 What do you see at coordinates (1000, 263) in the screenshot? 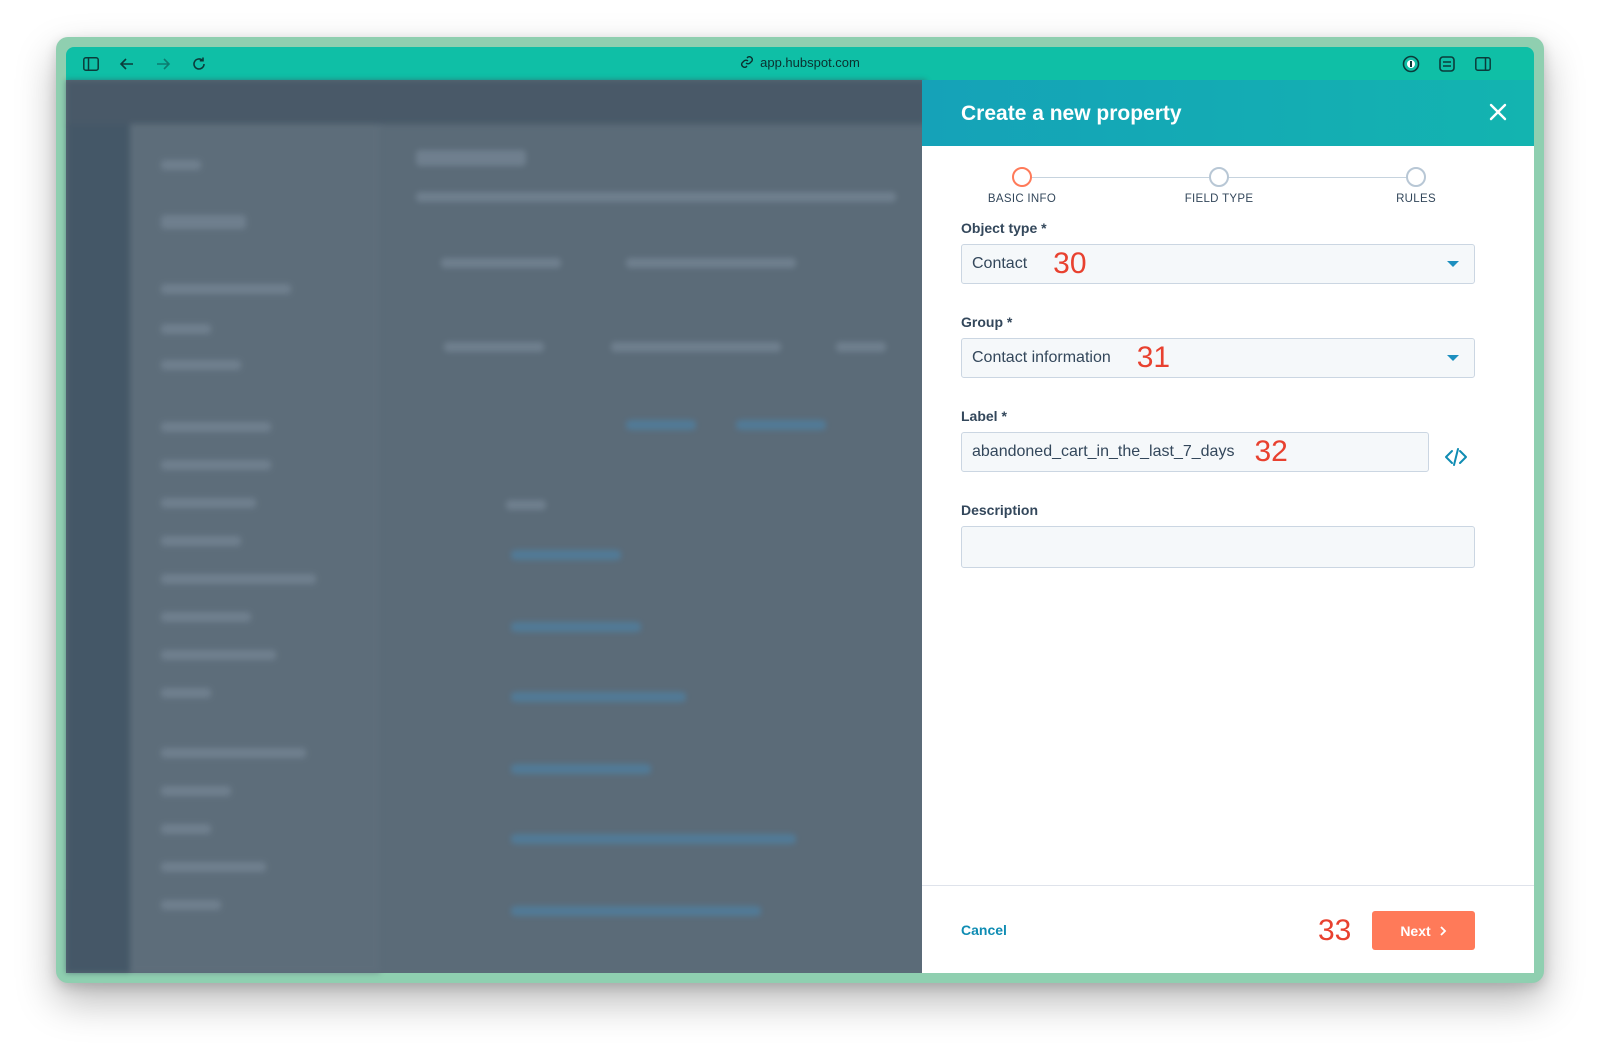
I see `object-type-value: Contact` at bounding box center [1000, 263].